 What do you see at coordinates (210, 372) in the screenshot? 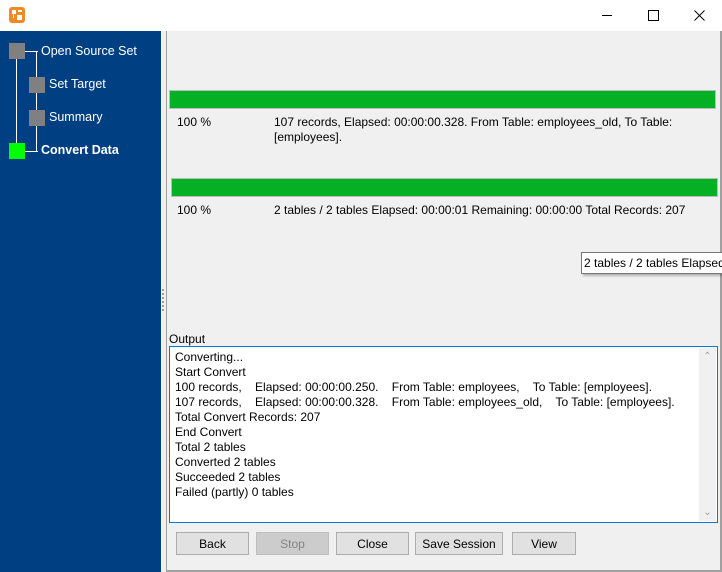
I see `output-line: Start Convert` at bounding box center [210, 372].